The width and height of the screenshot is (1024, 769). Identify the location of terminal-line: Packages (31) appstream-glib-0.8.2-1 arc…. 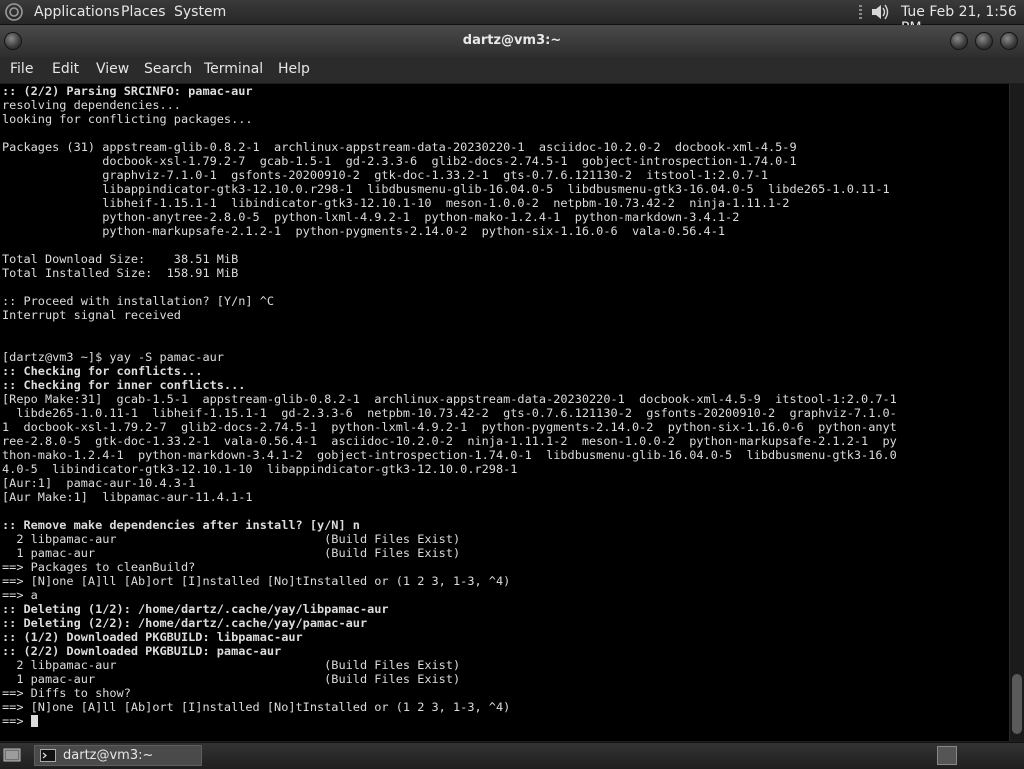
(399, 147).